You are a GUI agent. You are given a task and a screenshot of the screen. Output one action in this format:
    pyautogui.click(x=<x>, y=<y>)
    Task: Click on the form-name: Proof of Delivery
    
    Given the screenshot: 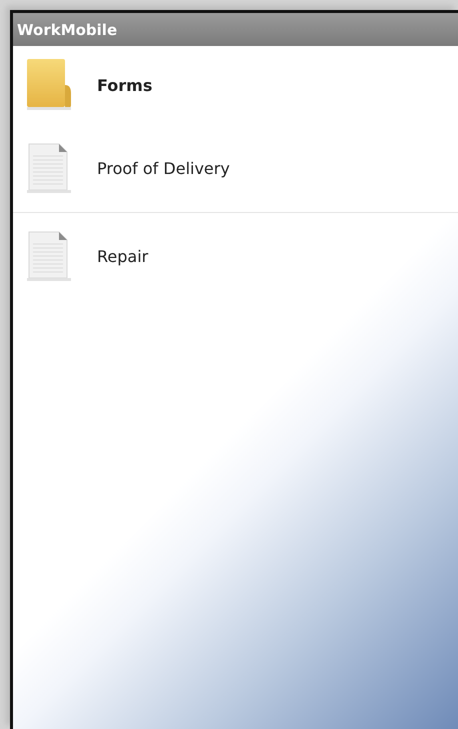 What is the action you would take?
    pyautogui.click(x=163, y=168)
    